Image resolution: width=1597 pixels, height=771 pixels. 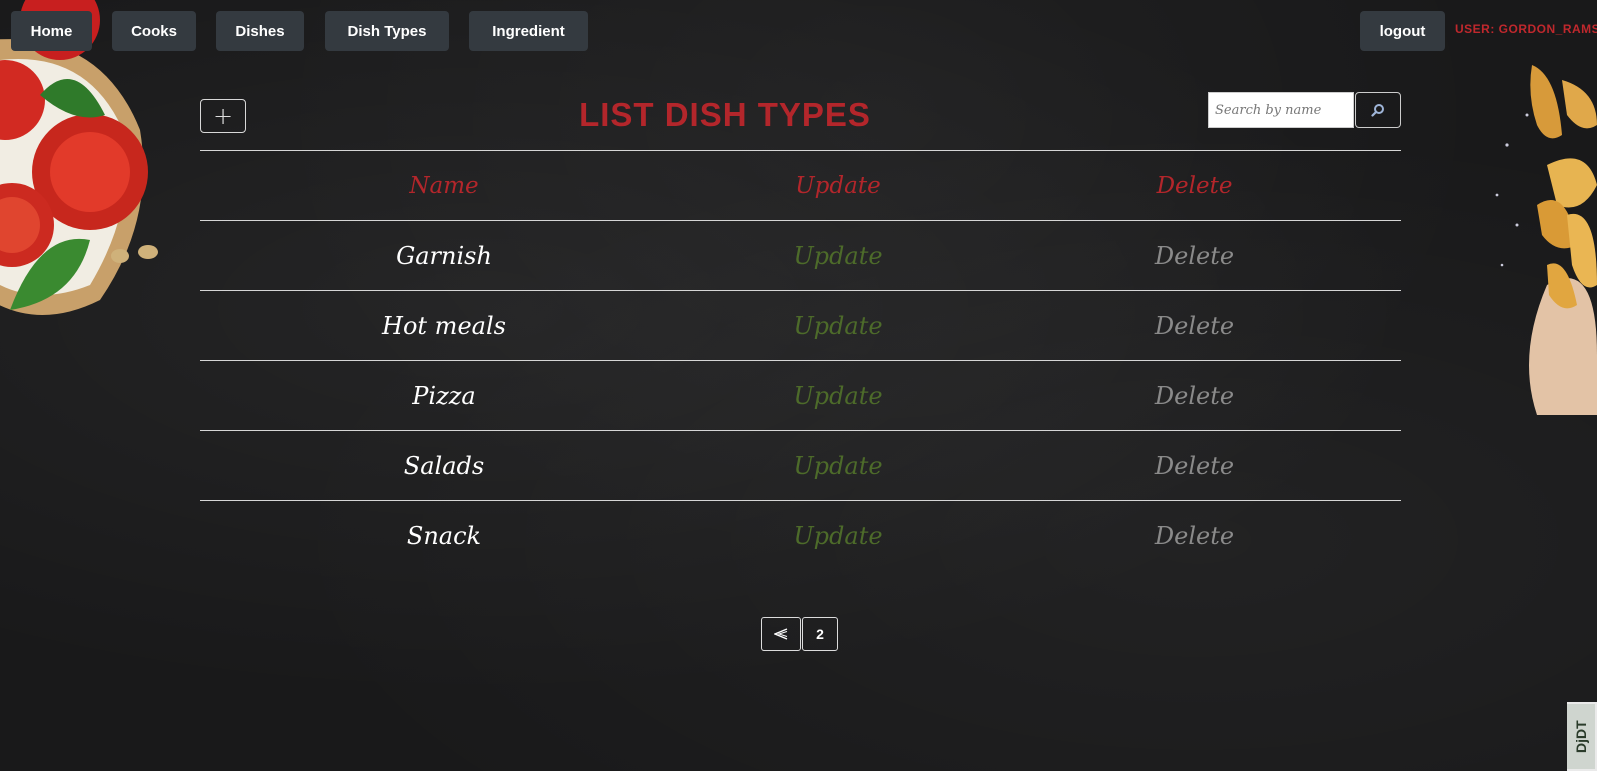 What do you see at coordinates (444, 465) in the screenshot?
I see `dish-type-name: Salads` at bounding box center [444, 465].